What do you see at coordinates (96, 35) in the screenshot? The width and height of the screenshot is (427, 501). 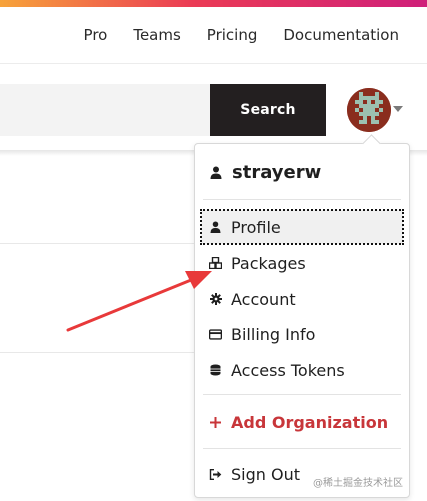 I see `nav-link-pro: Pro` at bounding box center [96, 35].